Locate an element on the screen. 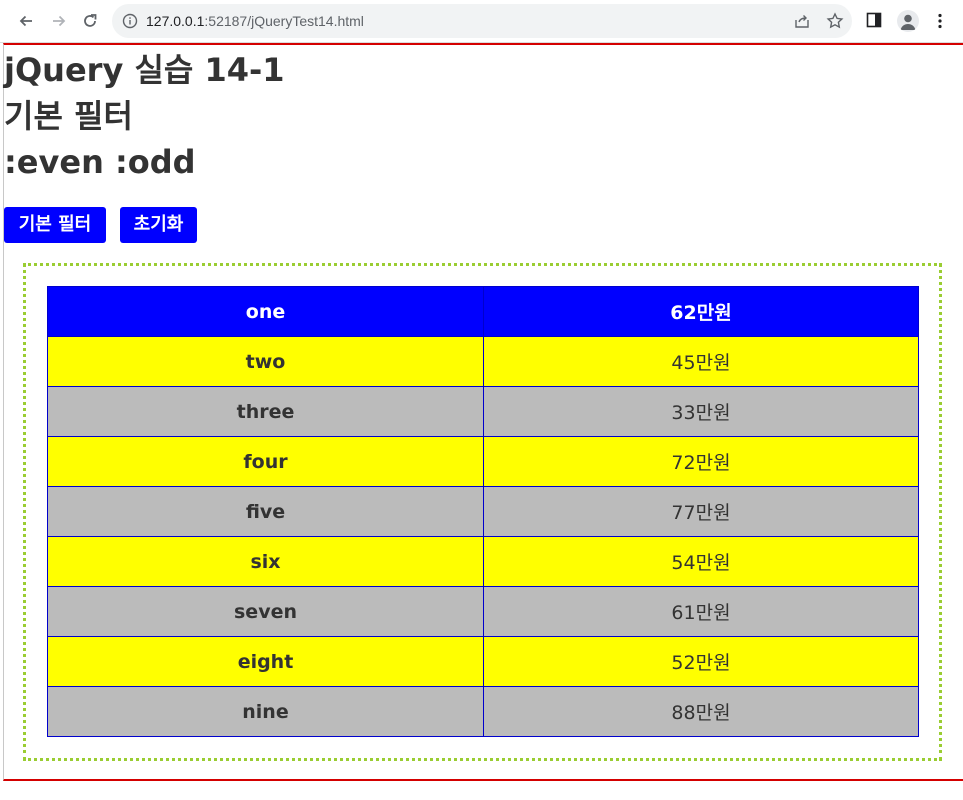 This screenshot has width=963, height=800. back-arrow-icon is located at coordinates (25, 21).